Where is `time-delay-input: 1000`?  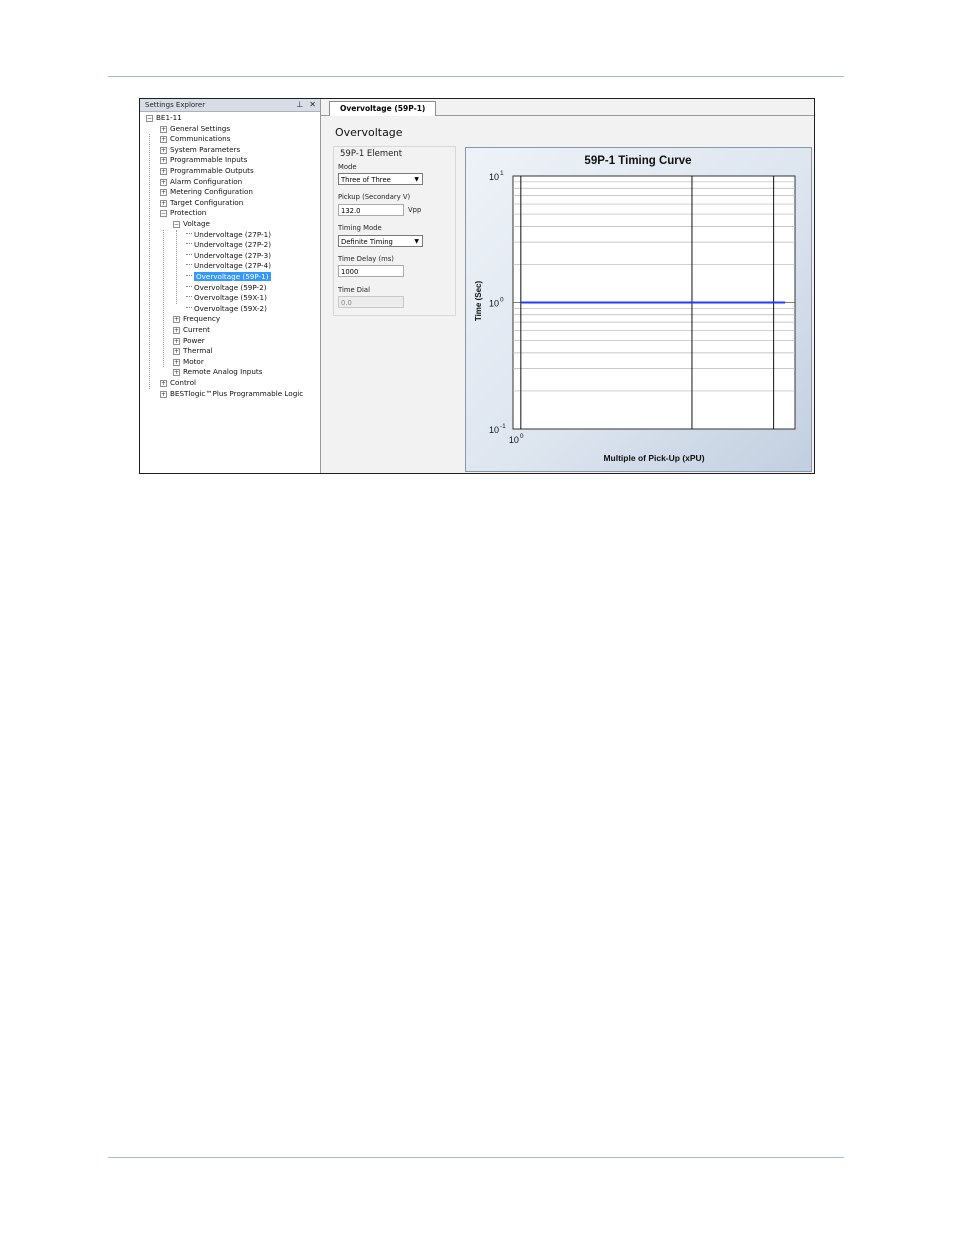 time-delay-input: 1000 is located at coordinates (371, 271).